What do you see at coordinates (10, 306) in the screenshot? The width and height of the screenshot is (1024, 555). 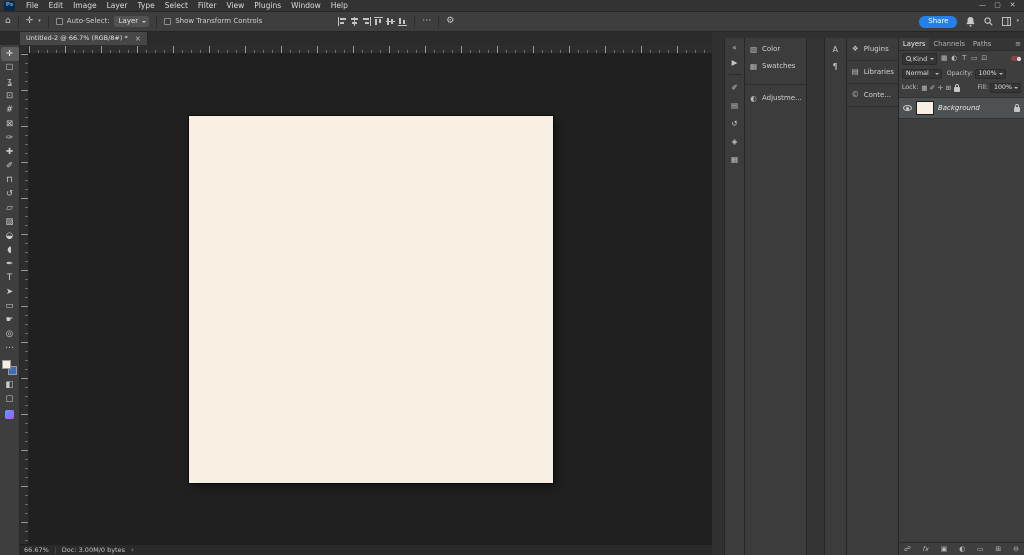 I see `rectangle-tool: ▭` at bounding box center [10, 306].